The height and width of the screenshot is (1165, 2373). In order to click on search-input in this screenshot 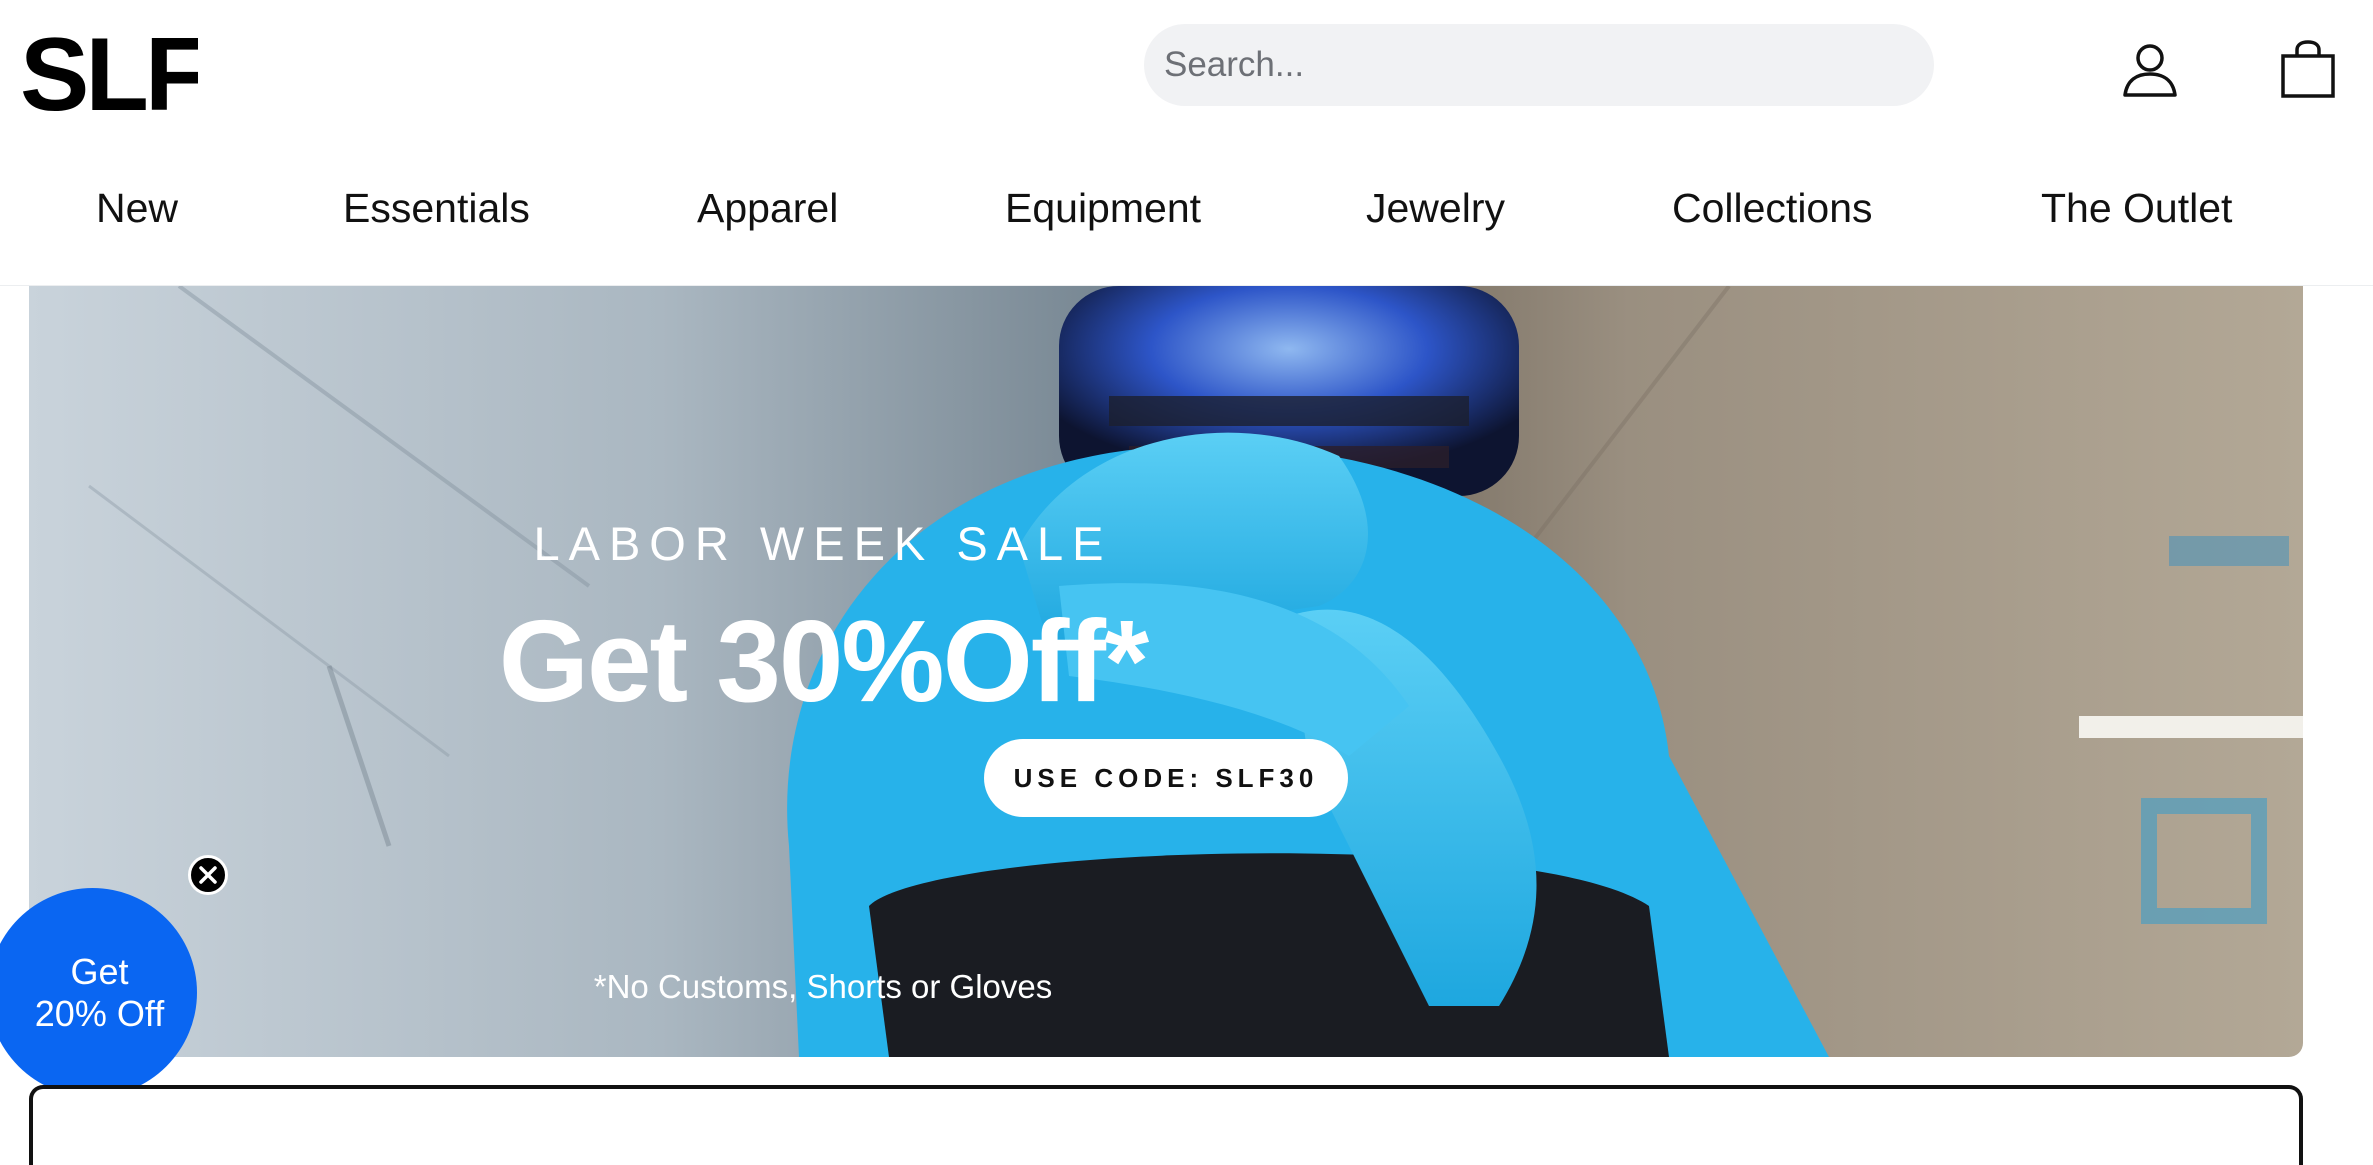, I will do `click(1549, 65)`.